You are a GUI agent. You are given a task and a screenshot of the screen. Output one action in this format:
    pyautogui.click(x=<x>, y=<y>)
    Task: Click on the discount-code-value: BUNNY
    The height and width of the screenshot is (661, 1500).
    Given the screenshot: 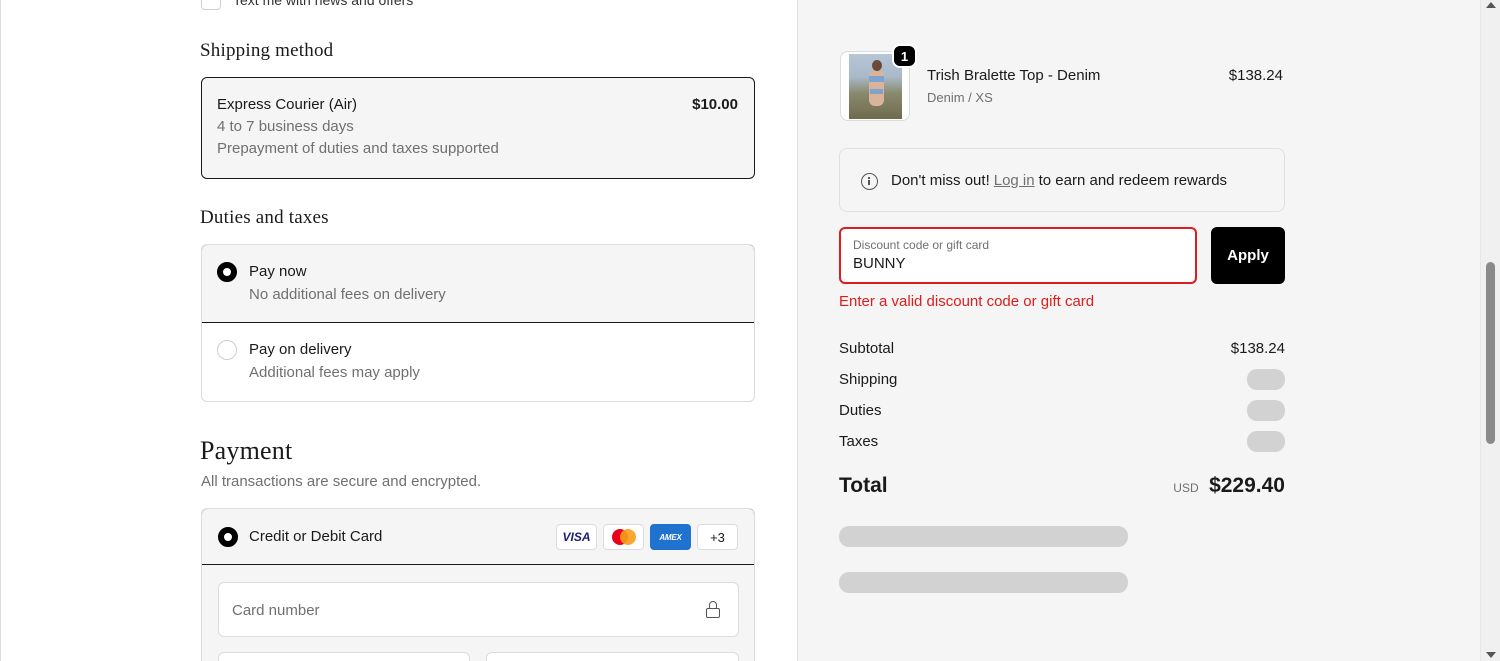 What is the action you would take?
    pyautogui.click(x=879, y=263)
    